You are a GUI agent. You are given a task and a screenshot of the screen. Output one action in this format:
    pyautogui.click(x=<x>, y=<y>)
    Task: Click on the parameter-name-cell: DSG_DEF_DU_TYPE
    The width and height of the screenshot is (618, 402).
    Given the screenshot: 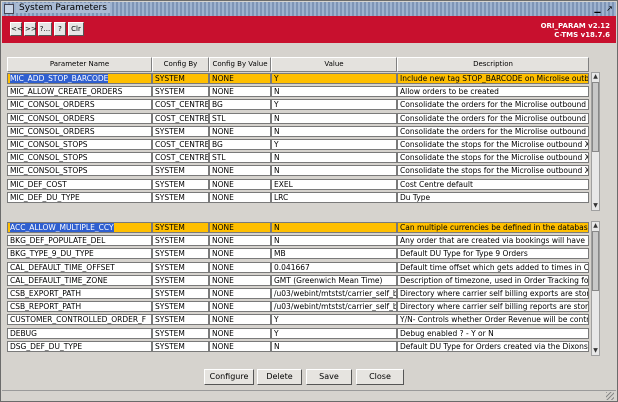 What is the action you would take?
    pyautogui.click(x=79, y=346)
    